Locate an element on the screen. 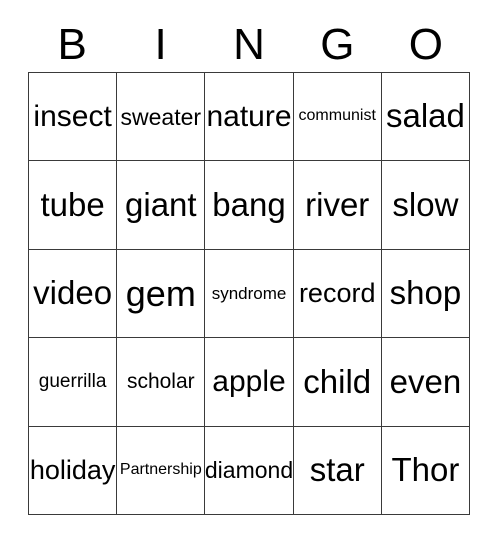 This screenshot has height=544, width=500. bingo-row: holiday Partnership diamond star Thor is located at coordinates (250, 471).